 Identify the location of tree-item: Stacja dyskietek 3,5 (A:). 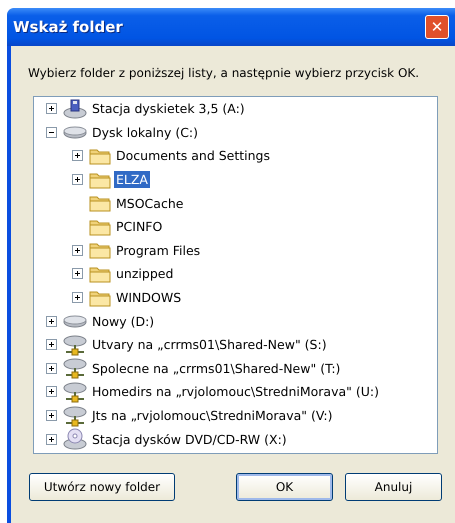
(168, 109).